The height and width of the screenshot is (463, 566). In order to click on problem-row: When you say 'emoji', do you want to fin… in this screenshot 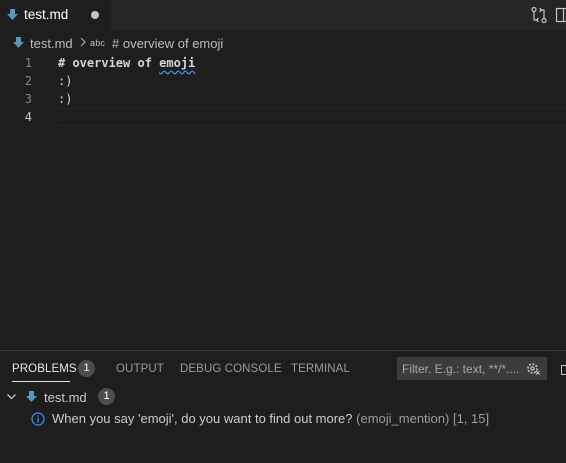, I will do `click(283, 419)`.